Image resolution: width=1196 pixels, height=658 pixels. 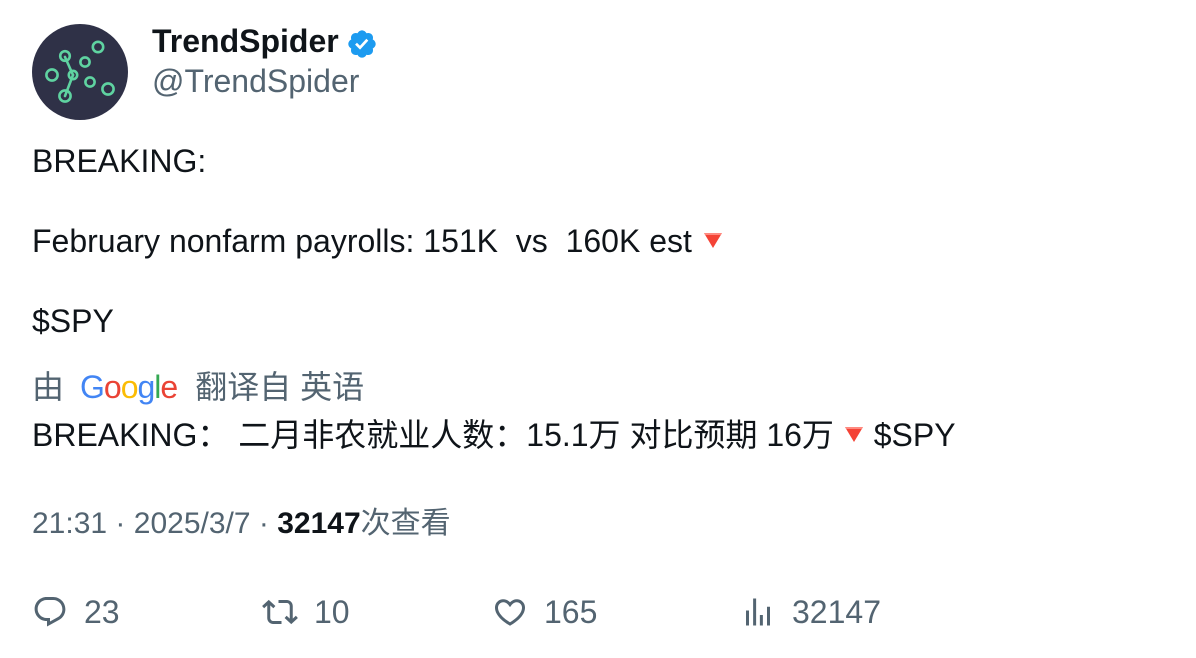 I want to click on tweet-date: 2025/3/7, so click(x=192, y=523).